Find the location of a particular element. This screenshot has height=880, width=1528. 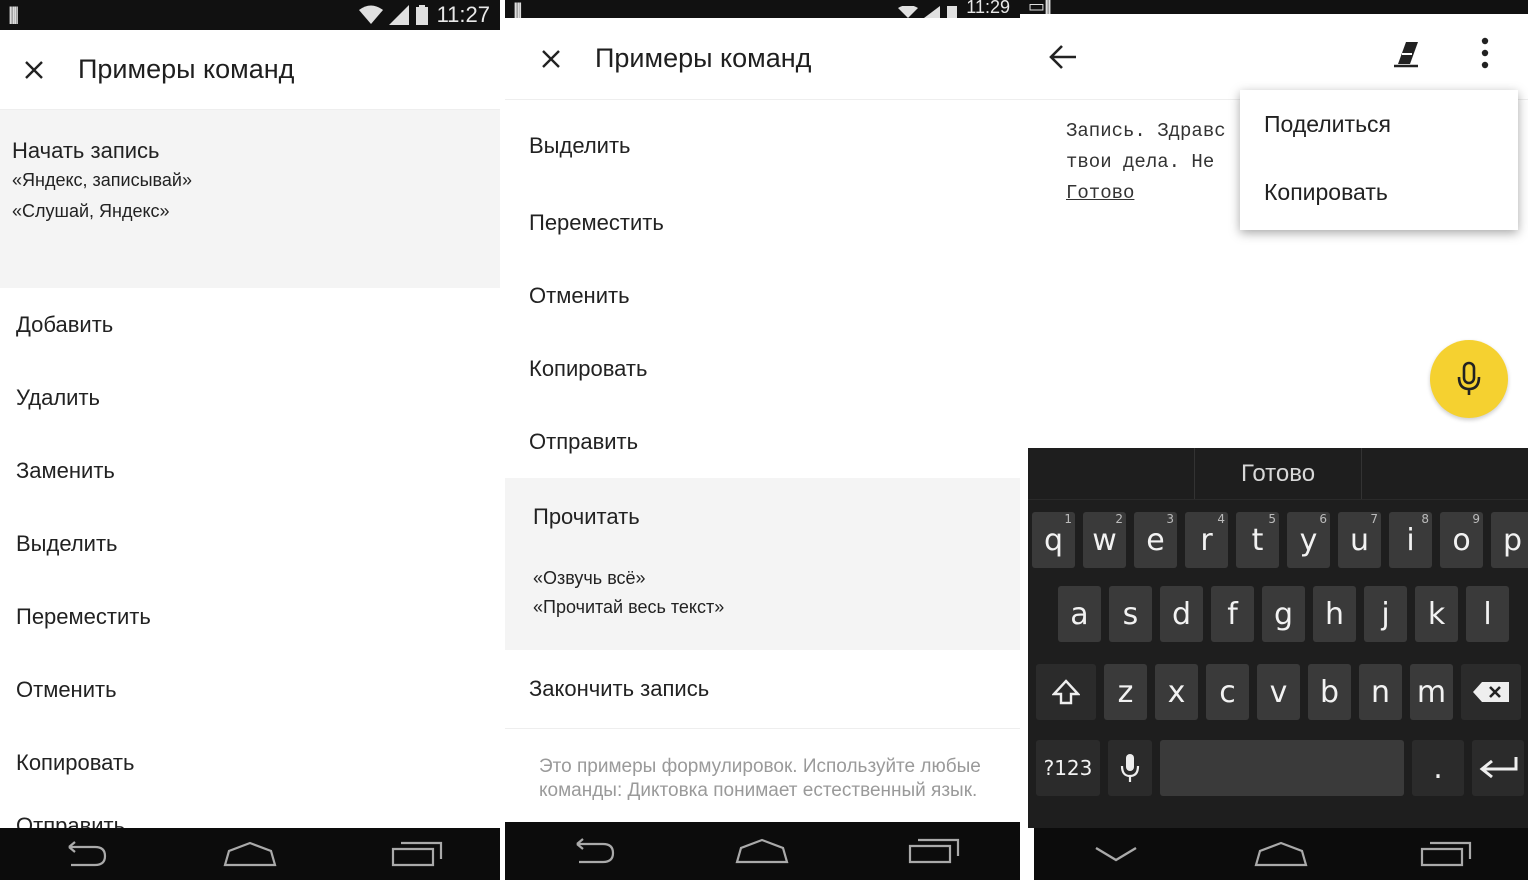

key-label: w is located at coordinates (1104, 540).